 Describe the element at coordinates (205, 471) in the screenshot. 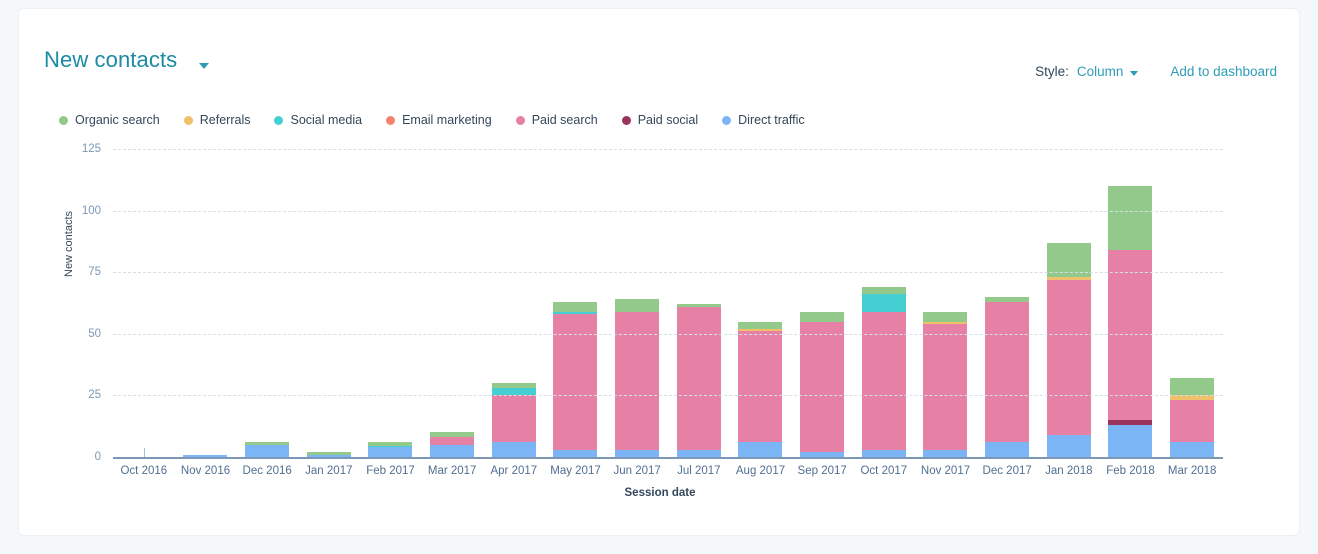

I see `x-axis-tick-label: Nov 2016` at that location.